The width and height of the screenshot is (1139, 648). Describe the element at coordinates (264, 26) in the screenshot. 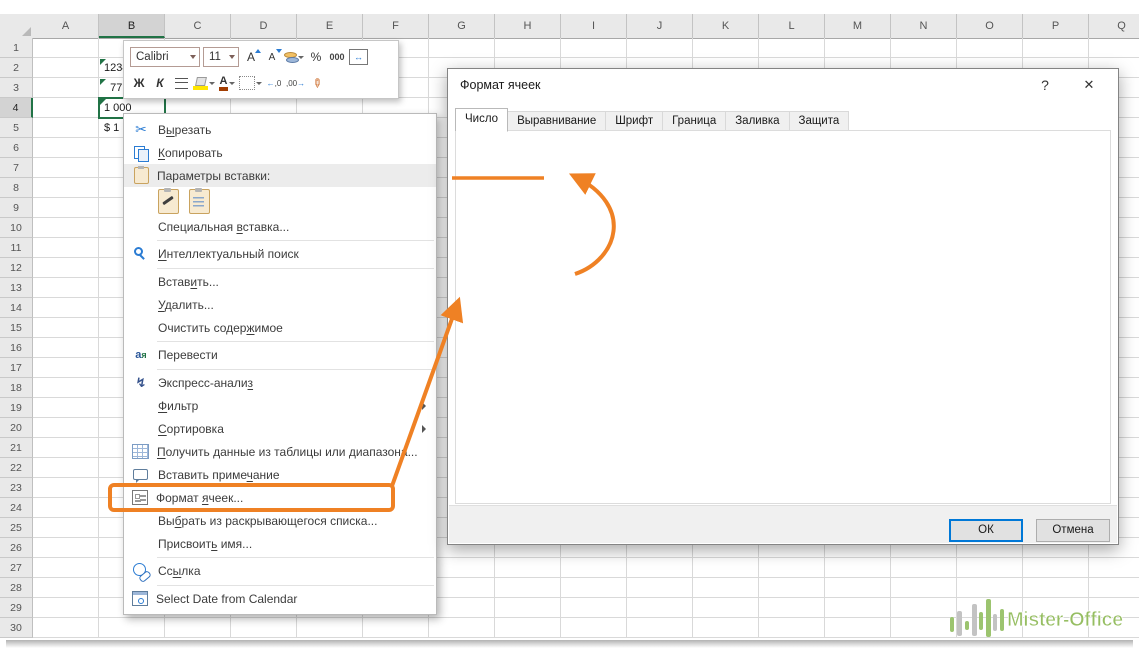

I see `column-header-D: D` at that location.